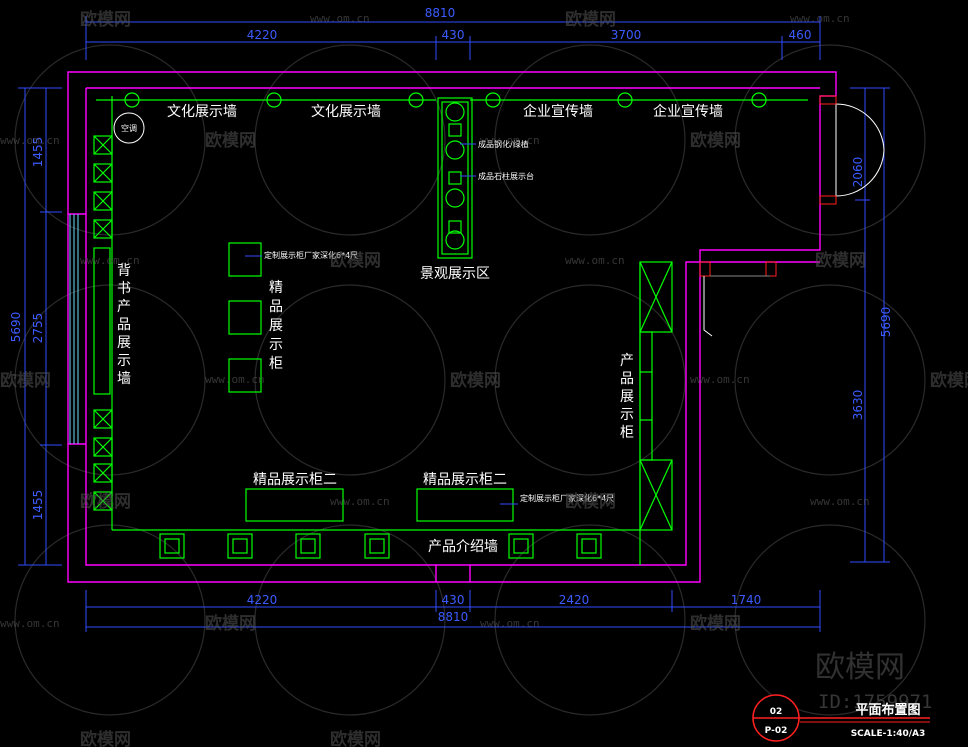 This screenshot has height=747, width=968. I want to click on boutique-char: 品, so click(276, 307).